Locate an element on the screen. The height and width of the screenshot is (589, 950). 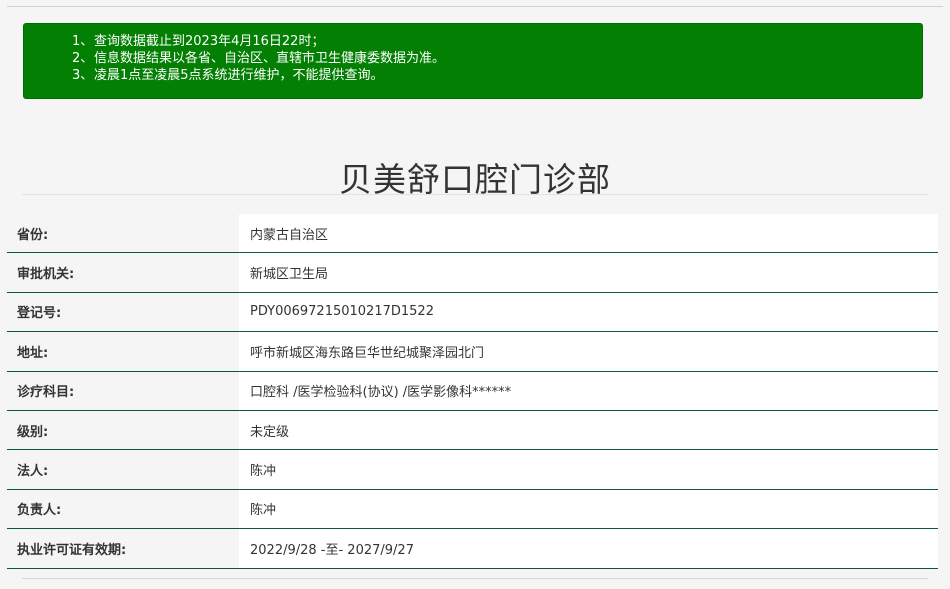
notice-line-3: 3、 凌晨1点至凌晨5点系统进行维护，不能提供查询。 is located at coordinates (497, 75).